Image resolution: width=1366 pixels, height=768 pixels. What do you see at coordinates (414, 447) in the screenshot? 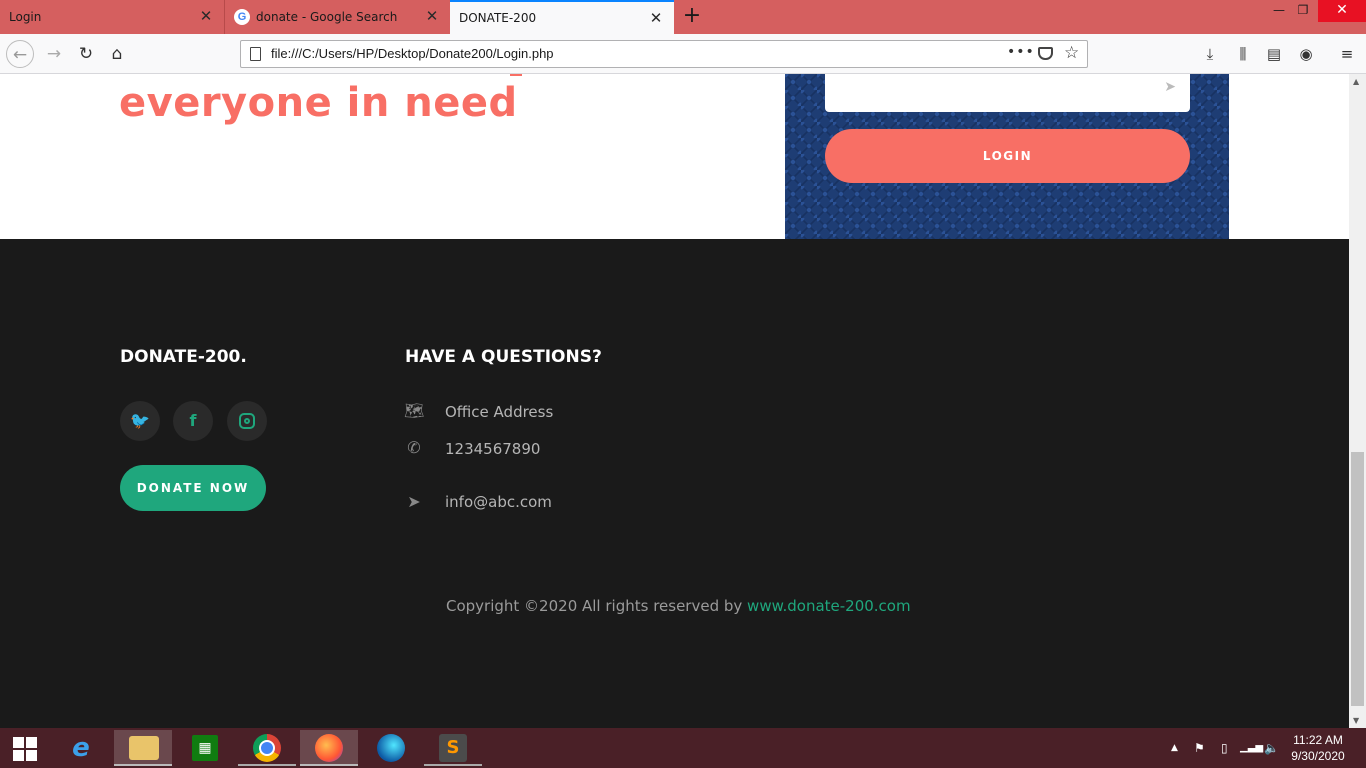
I see `phone-icon: ✆` at bounding box center [414, 447].